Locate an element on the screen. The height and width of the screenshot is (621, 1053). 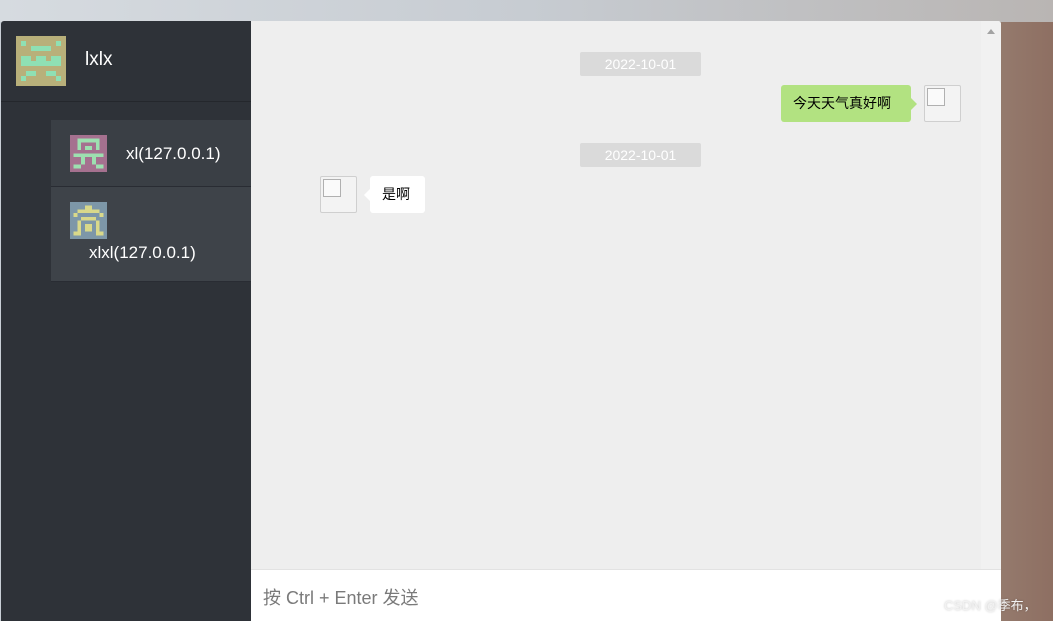
desktop-backdrop is located at coordinates (526, 11).